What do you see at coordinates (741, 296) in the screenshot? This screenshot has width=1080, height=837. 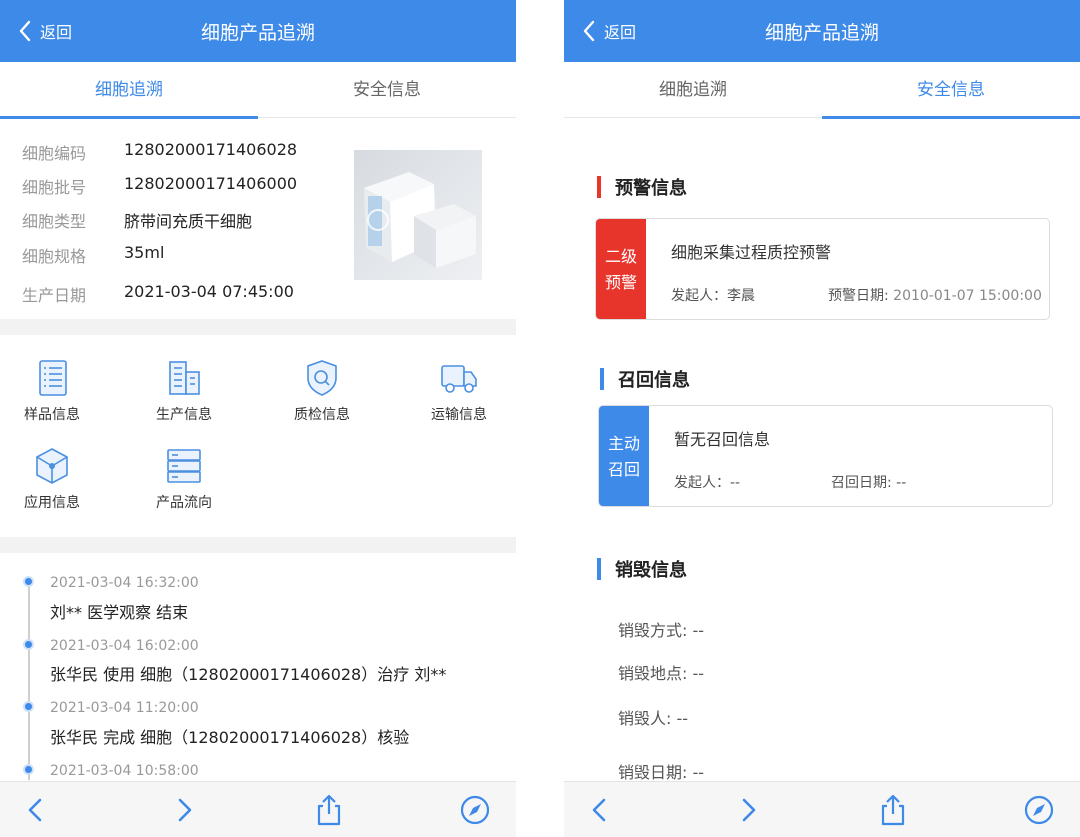 I see `meta-value: 李晨` at bounding box center [741, 296].